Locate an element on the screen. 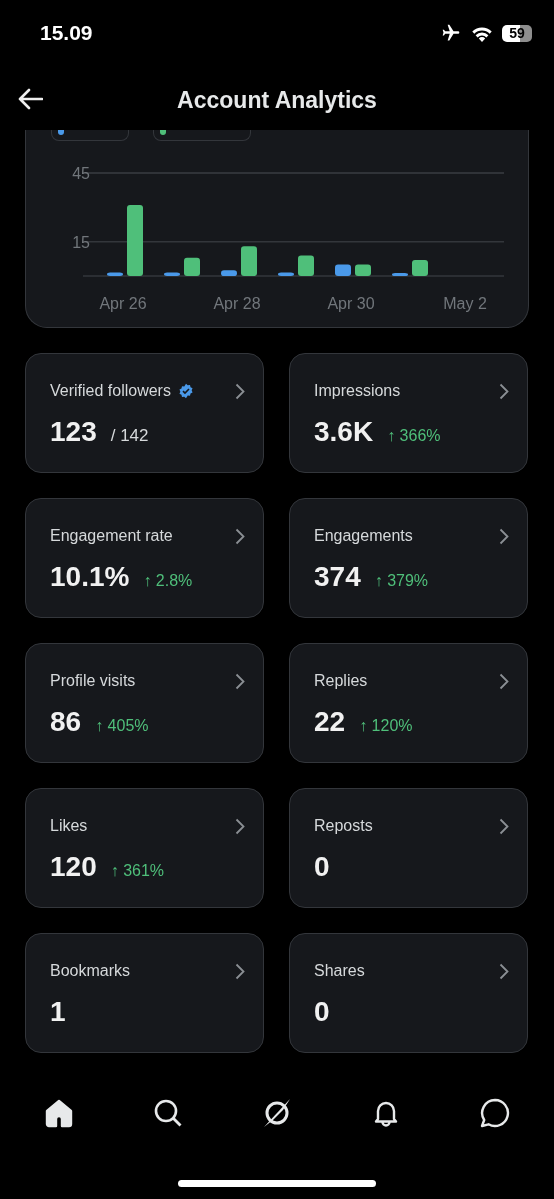  metric-card: Engagements 374 ↑ 379% is located at coordinates (408, 558).